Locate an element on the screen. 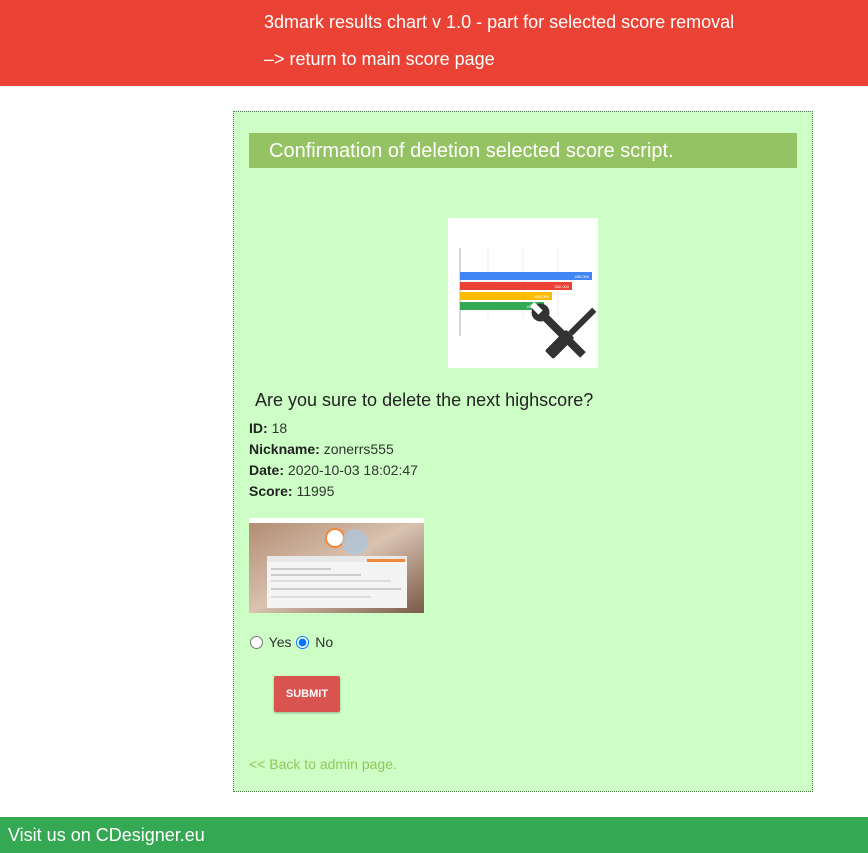 The width and height of the screenshot is (868, 853). score-label: Score: is located at coordinates (271, 491).